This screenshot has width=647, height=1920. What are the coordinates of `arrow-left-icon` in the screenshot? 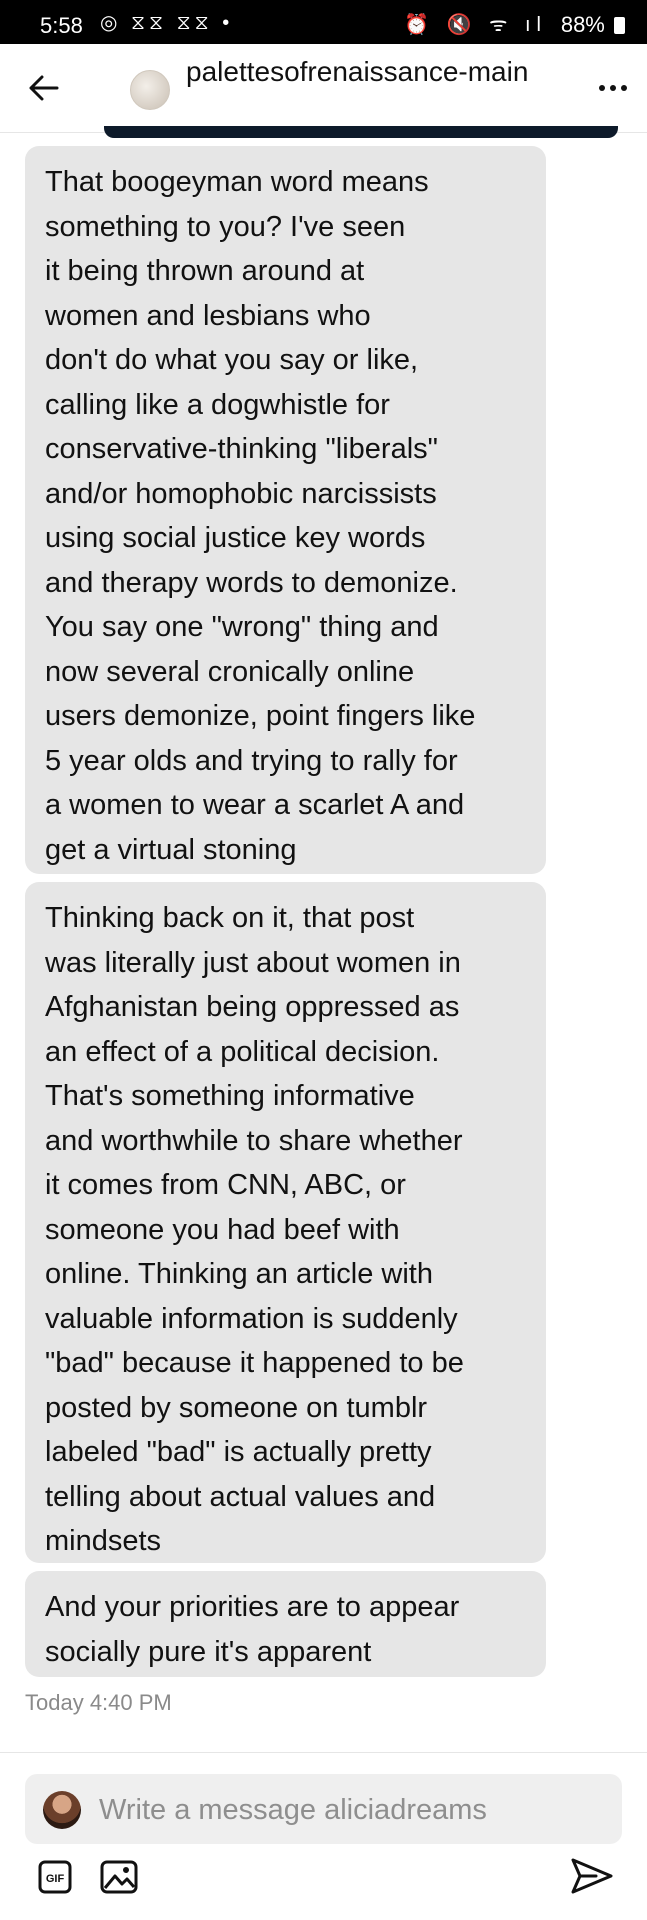 It's located at (44, 88).